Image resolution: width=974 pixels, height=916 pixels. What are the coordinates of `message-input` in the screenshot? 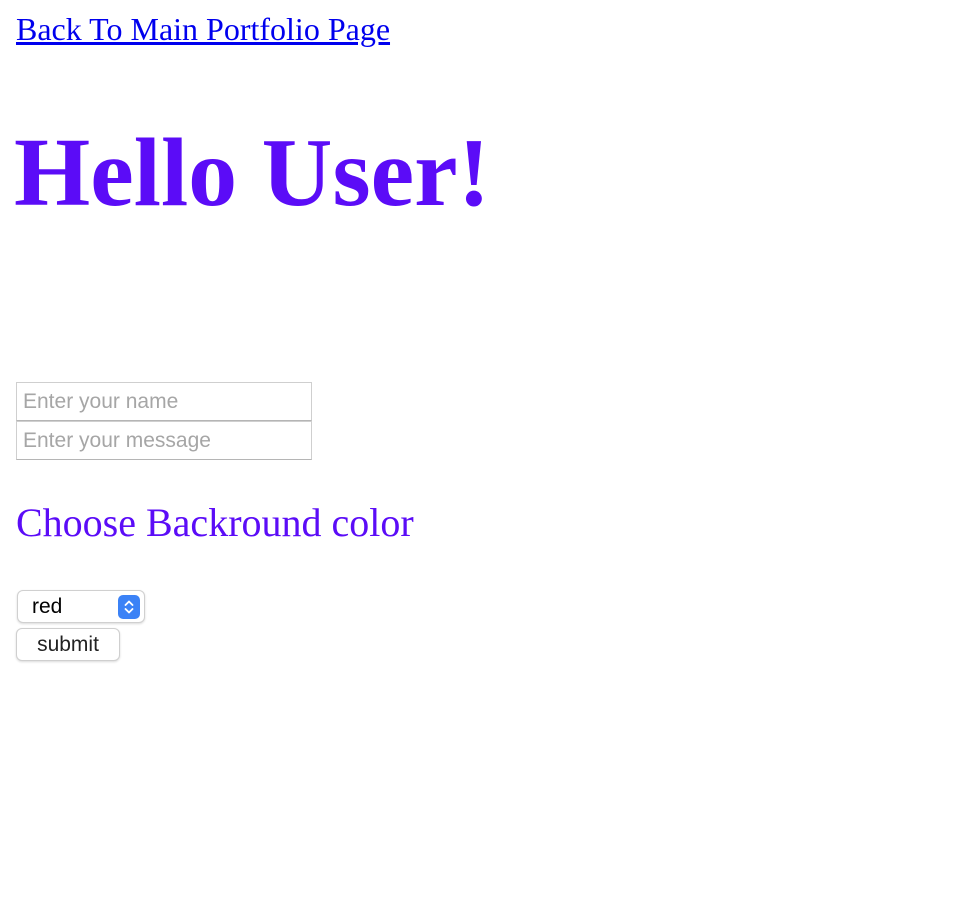 It's located at (164, 440).